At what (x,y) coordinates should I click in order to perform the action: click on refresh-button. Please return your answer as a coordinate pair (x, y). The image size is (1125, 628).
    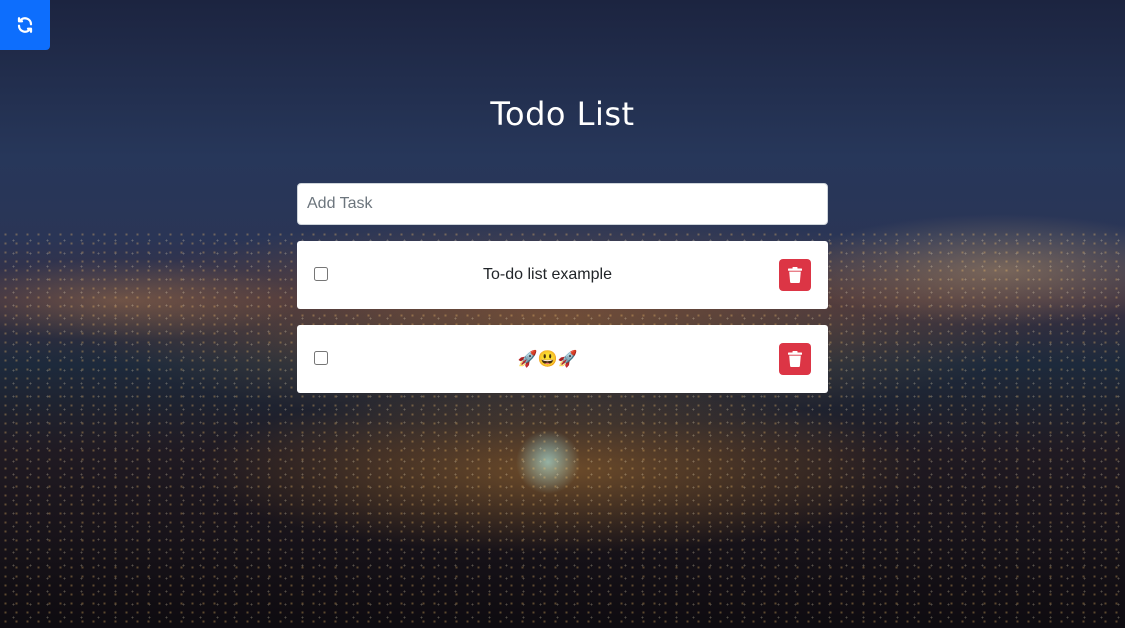
    Looking at the image, I should click on (25, 25).